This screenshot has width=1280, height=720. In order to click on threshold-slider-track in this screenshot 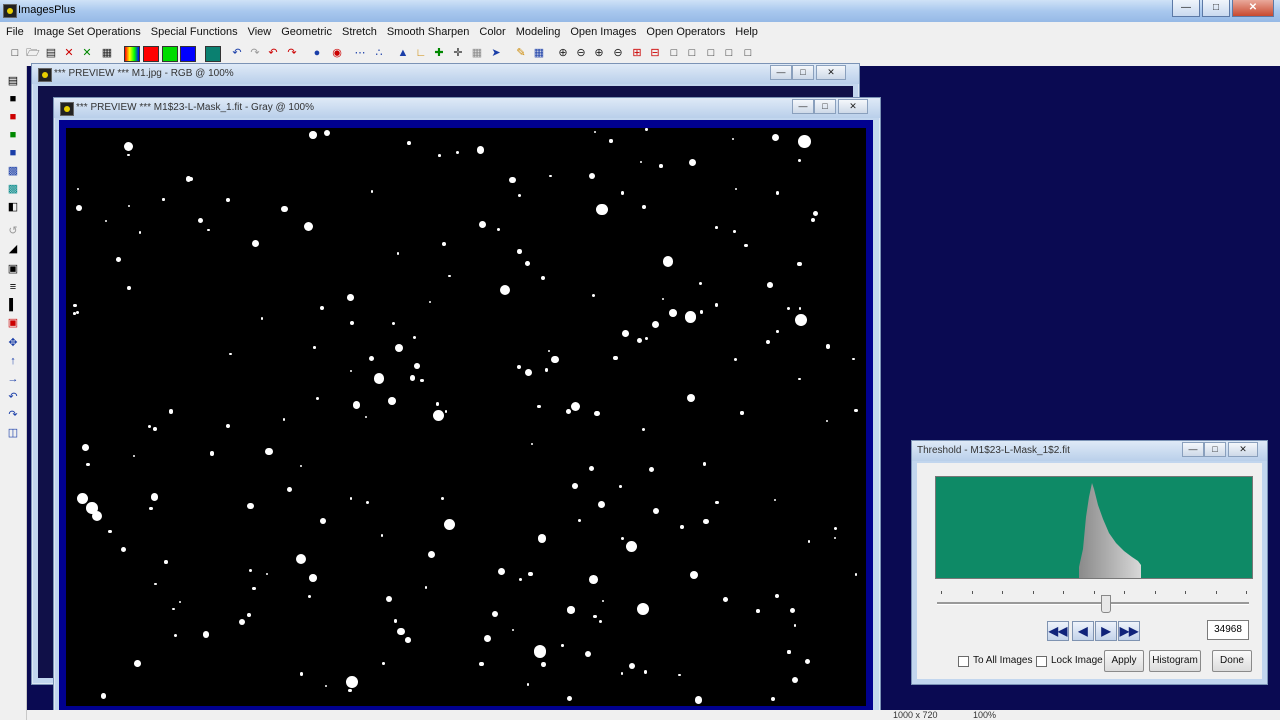, I will do `click(1093, 603)`.